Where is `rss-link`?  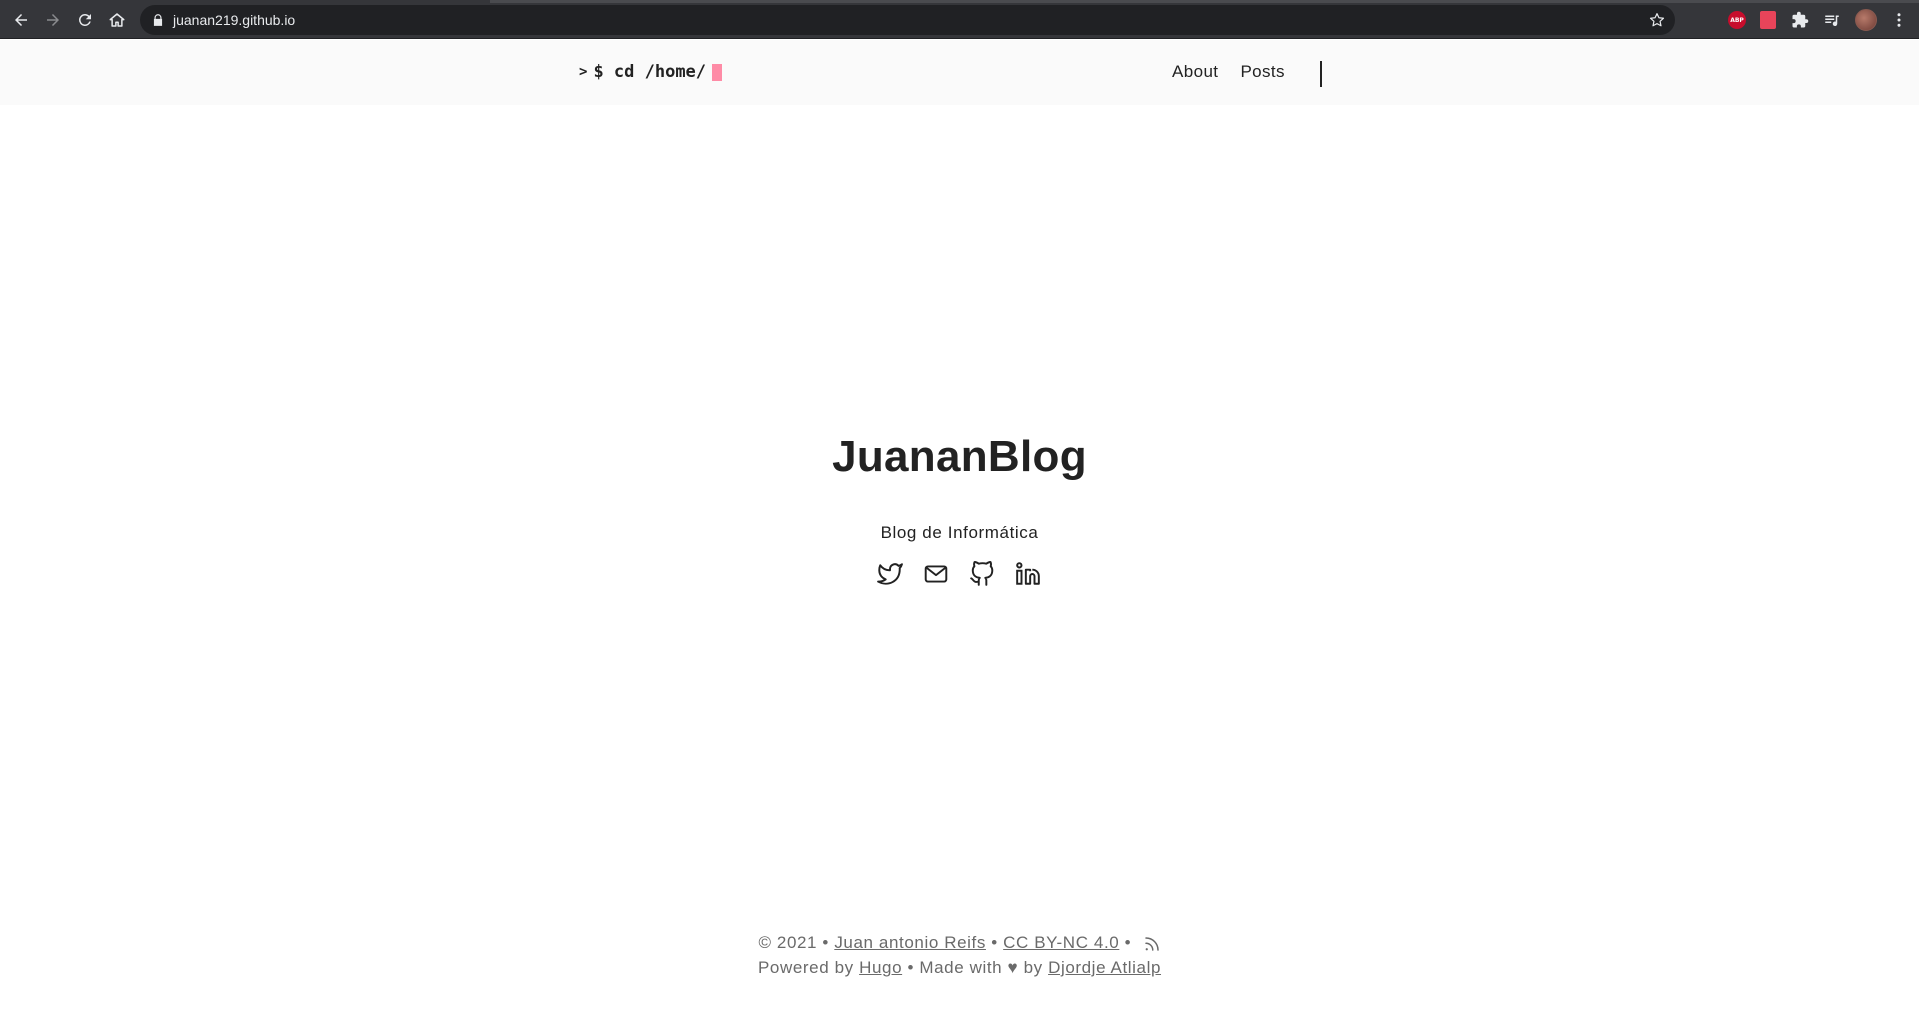 rss-link is located at coordinates (1149, 942).